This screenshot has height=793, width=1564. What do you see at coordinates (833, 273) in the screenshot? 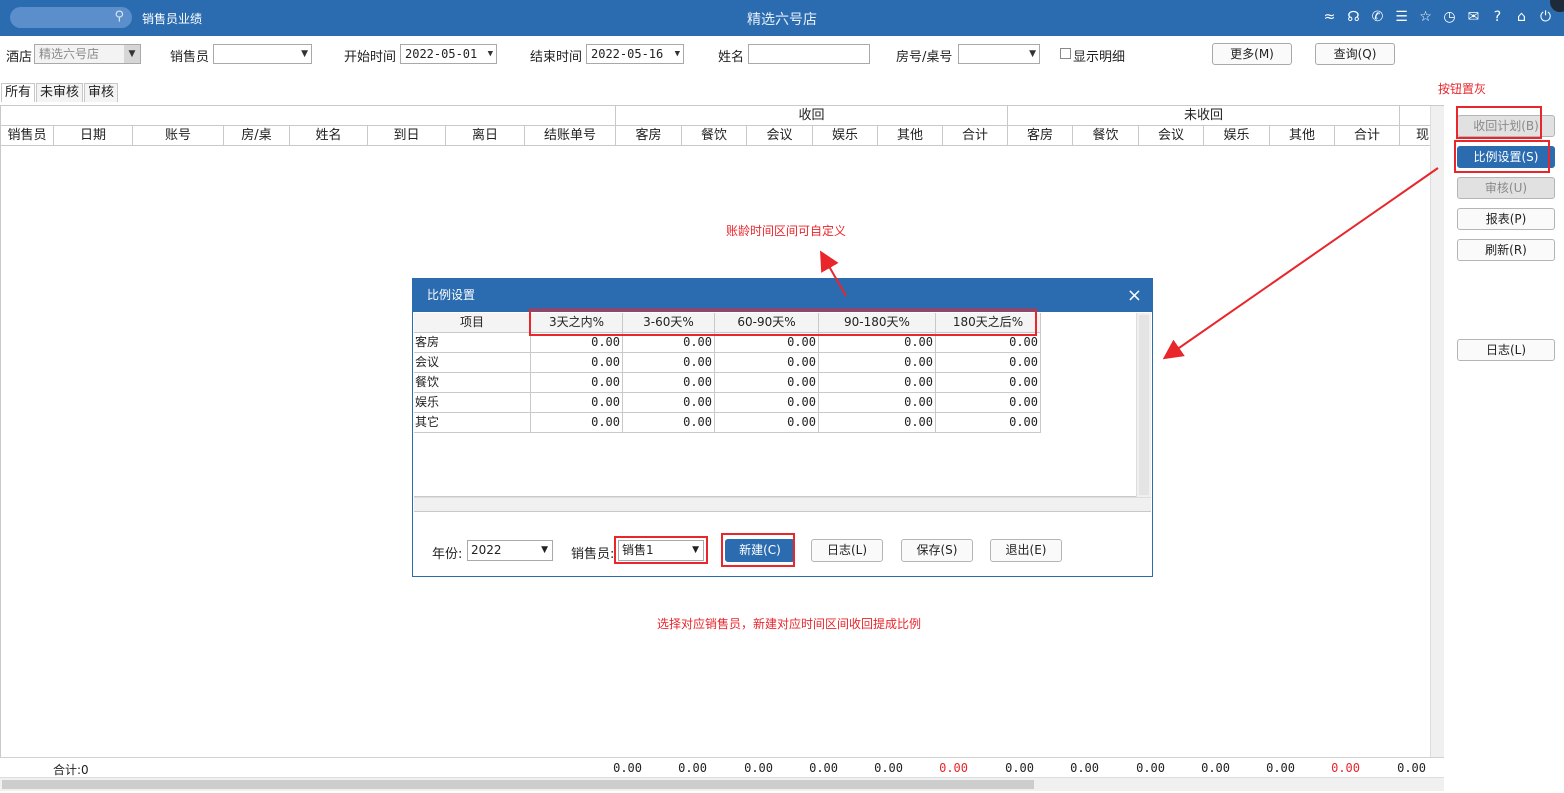
I see `arrow-to-interval-note` at bounding box center [833, 273].